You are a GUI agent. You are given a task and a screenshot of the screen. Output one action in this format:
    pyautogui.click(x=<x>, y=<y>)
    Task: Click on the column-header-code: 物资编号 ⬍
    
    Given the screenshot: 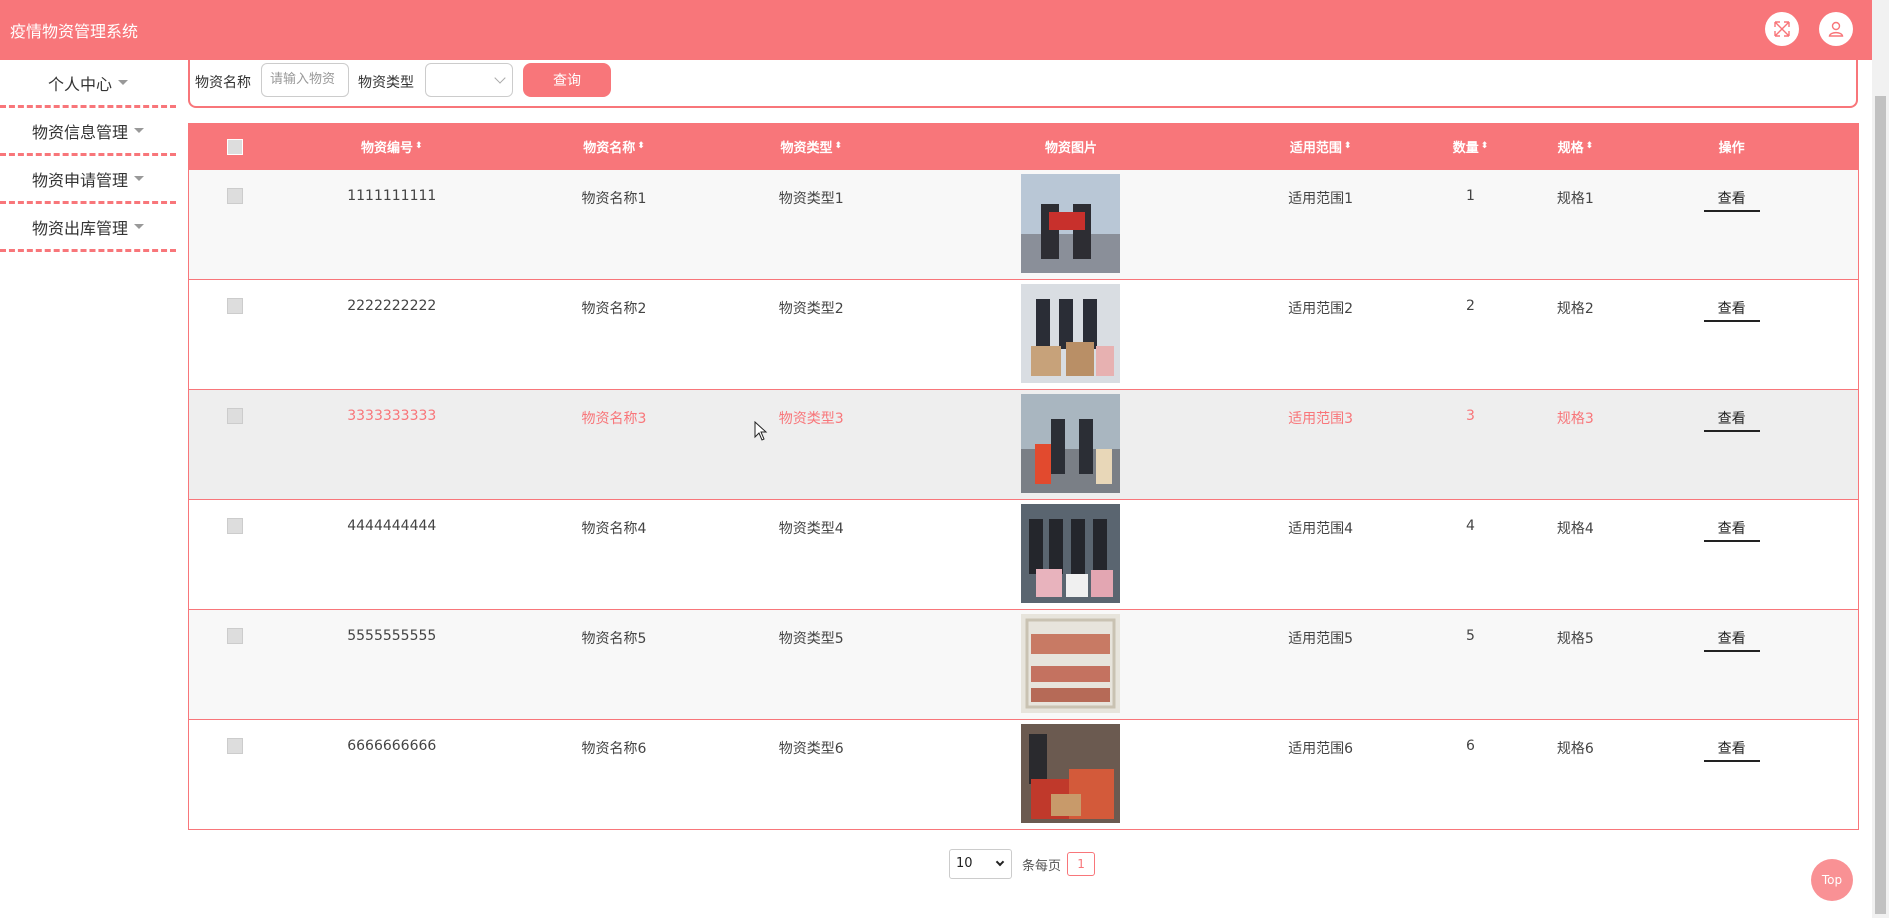 What is the action you would take?
    pyautogui.click(x=392, y=146)
    